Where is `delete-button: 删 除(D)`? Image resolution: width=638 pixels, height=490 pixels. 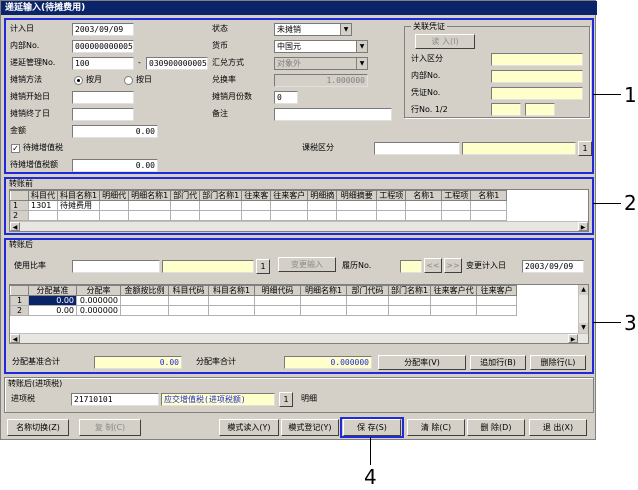
delete-button: 删 除(D) is located at coordinates (496, 427).